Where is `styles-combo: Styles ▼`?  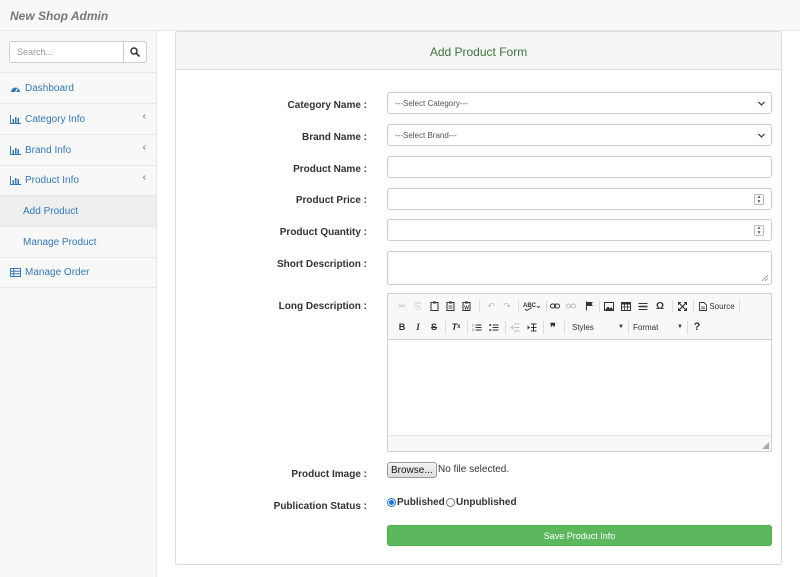
styles-combo: Styles ▼ is located at coordinates (598, 327).